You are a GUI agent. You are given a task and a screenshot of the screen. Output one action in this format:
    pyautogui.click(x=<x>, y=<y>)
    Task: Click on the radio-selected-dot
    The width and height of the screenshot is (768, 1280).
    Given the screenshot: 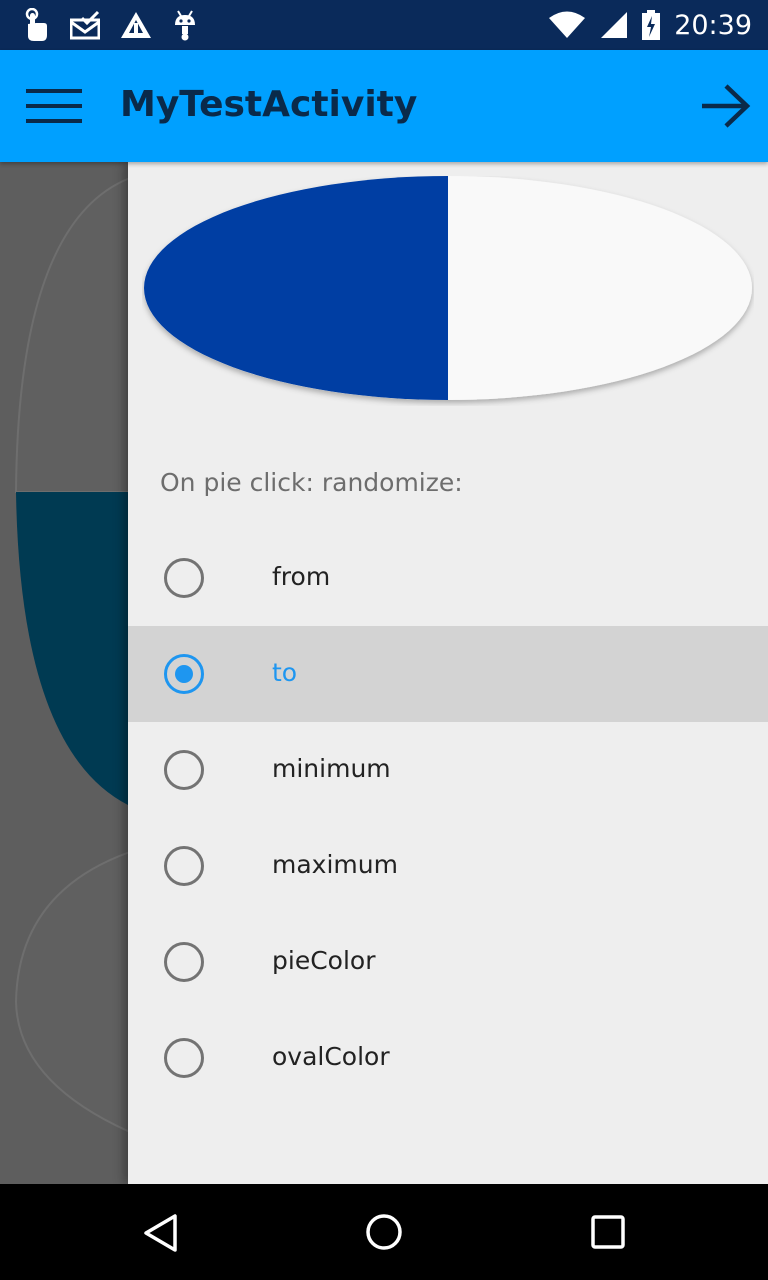 What is the action you would take?
    pyautogui.click(x=184, y=674)
    